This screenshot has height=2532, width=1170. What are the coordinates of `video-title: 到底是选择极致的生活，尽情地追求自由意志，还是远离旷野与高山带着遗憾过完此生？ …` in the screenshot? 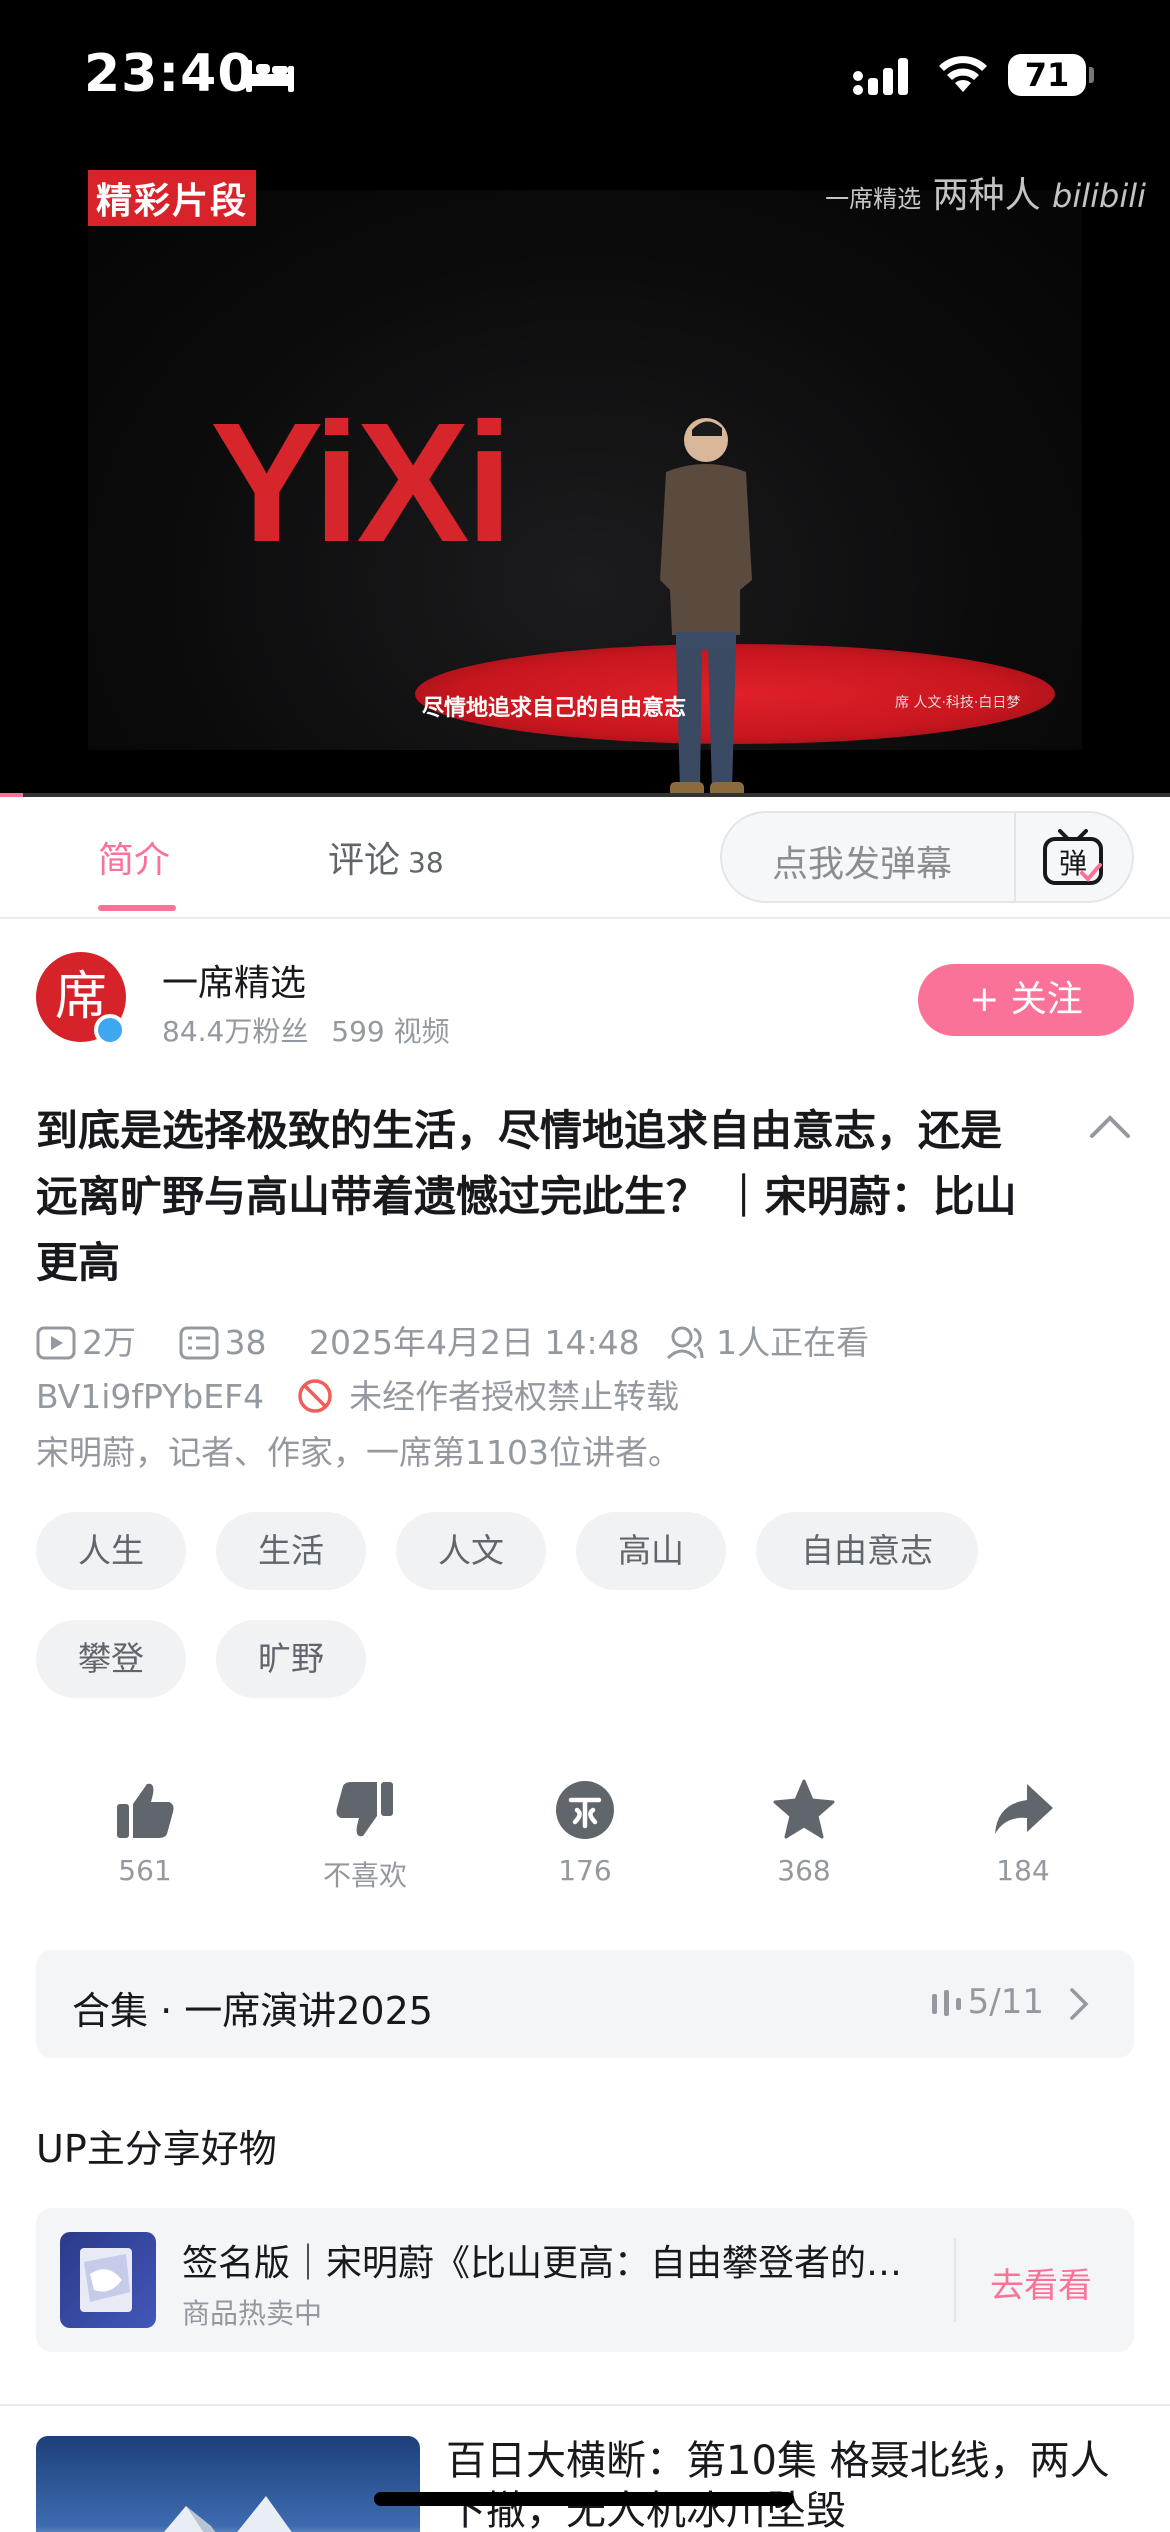 It's located at (526, 1196).